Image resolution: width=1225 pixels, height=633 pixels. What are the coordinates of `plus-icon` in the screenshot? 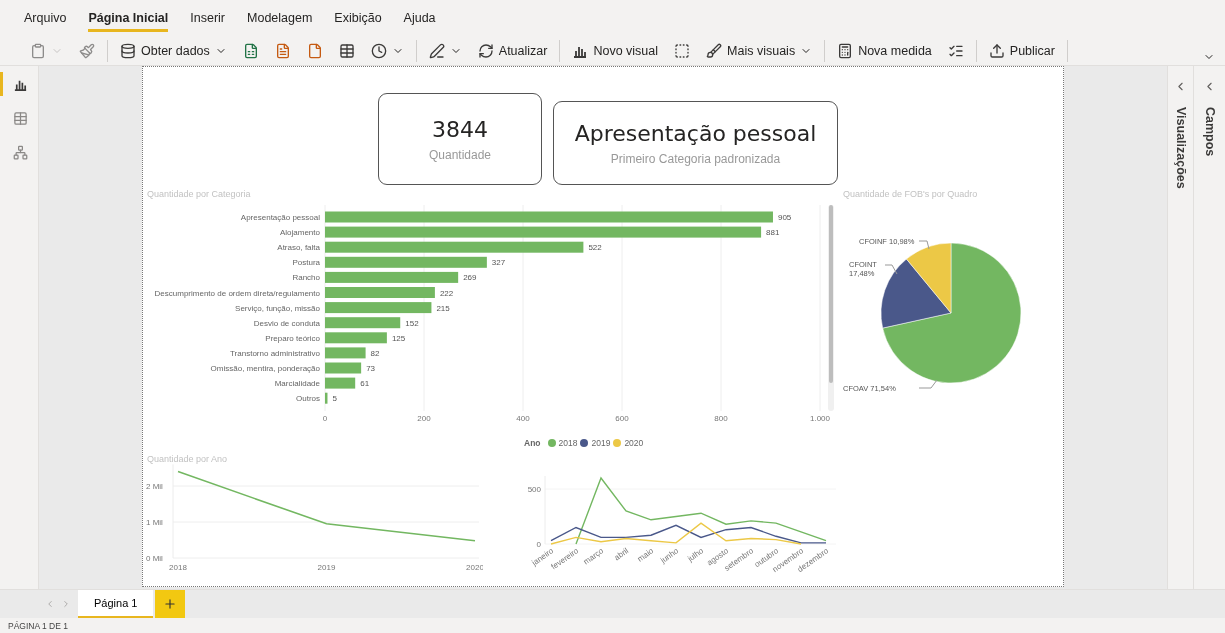 It's located at (170, 604).